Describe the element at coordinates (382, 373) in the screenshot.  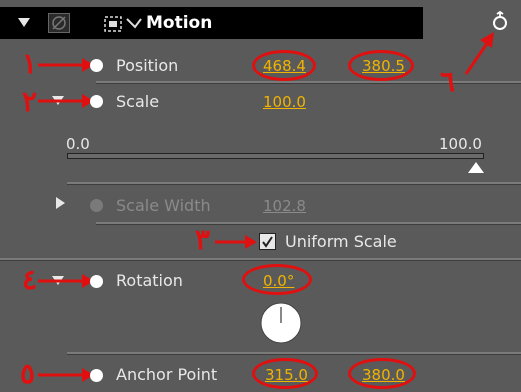
I see `highlight-oval-anchor-y` at that location.